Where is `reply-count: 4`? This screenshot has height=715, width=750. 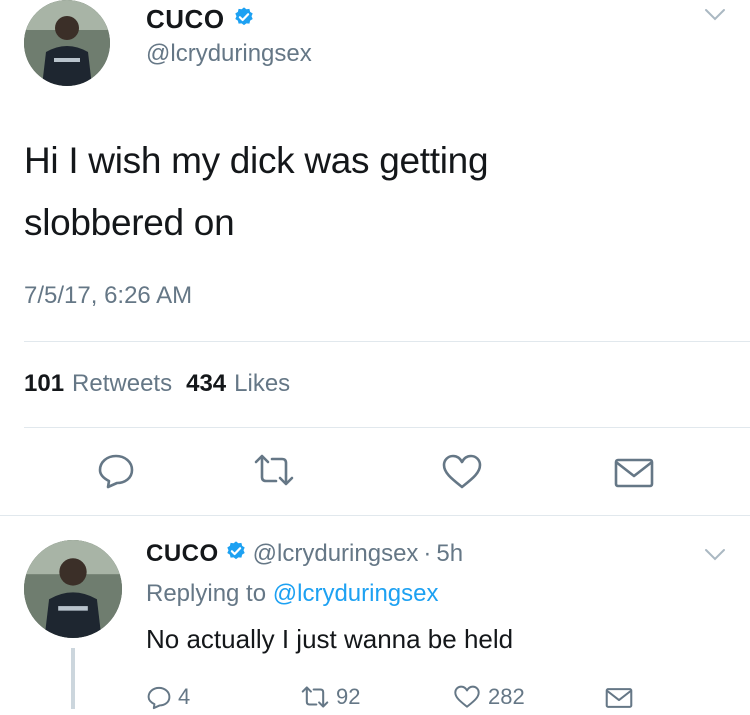 reply-count: 4 is located at coordinates (184, 696).